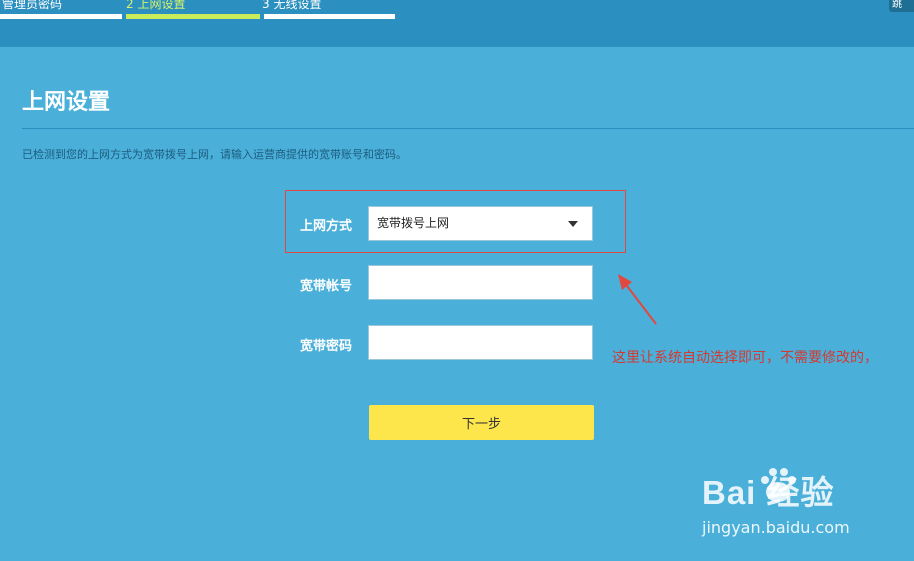  I want to click on broadband-account-label: 宽带帐号, so click(325, 286).